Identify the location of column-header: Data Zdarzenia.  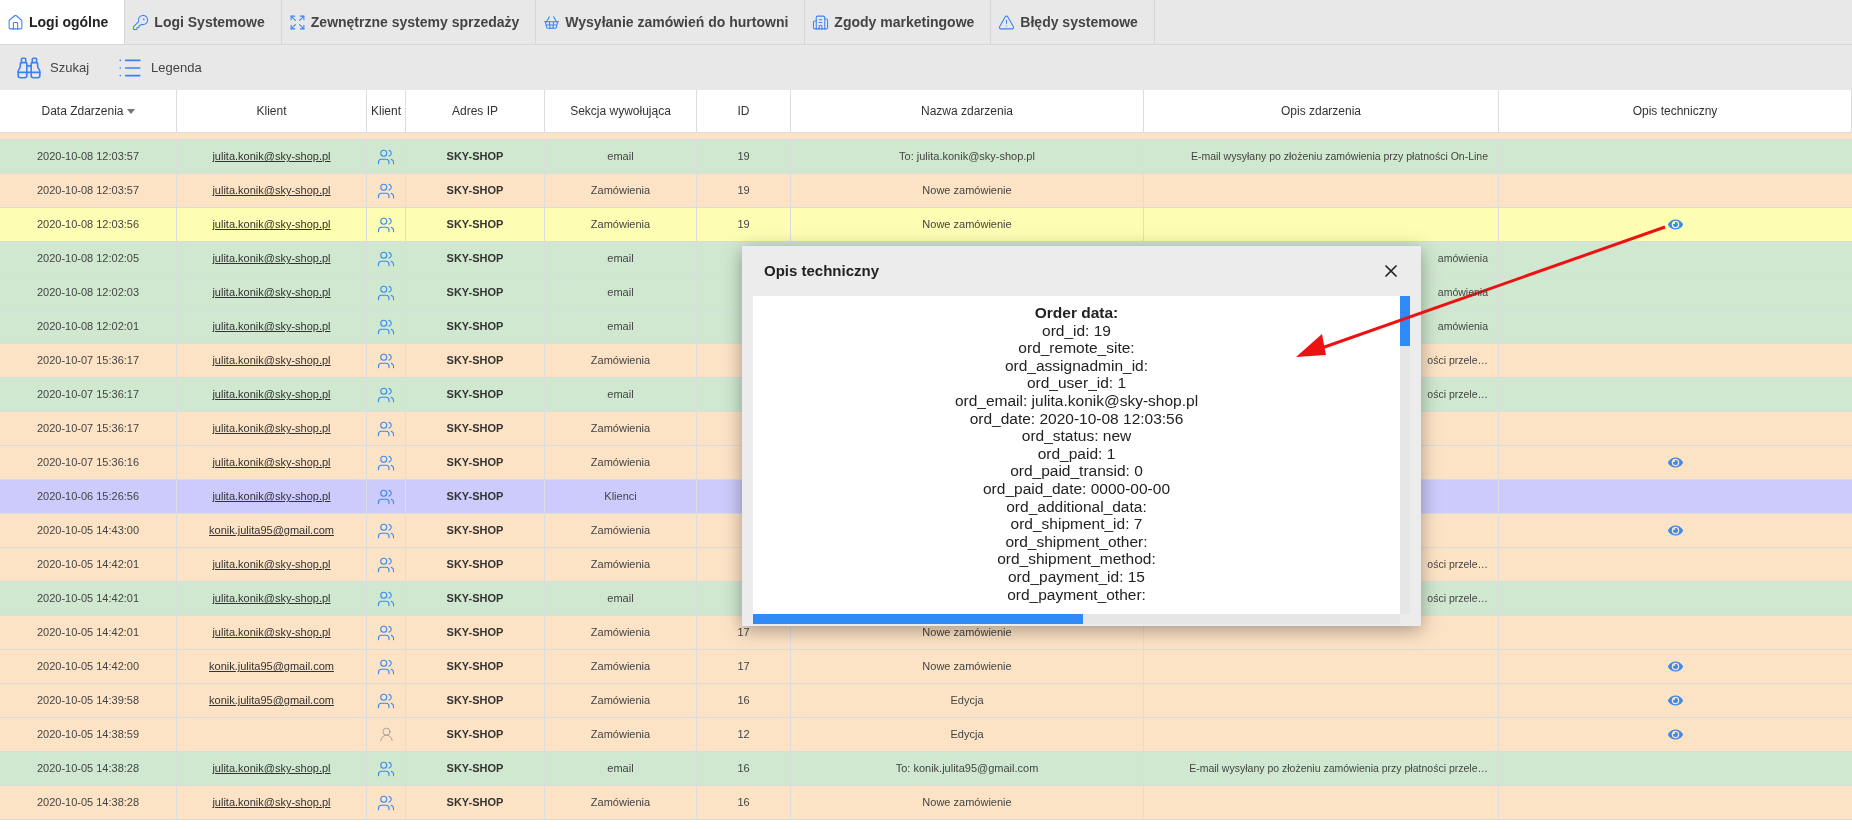
(88, 111).